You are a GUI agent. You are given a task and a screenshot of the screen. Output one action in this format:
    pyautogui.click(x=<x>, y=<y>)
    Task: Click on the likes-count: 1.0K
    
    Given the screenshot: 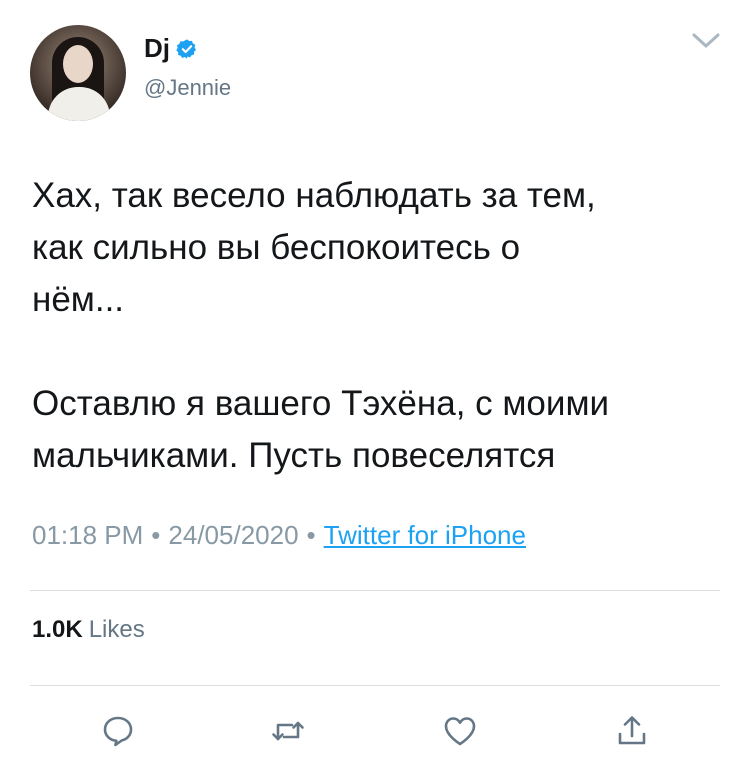 What is the action you would take?
    pyautogui.click(x=57, y=629)
    